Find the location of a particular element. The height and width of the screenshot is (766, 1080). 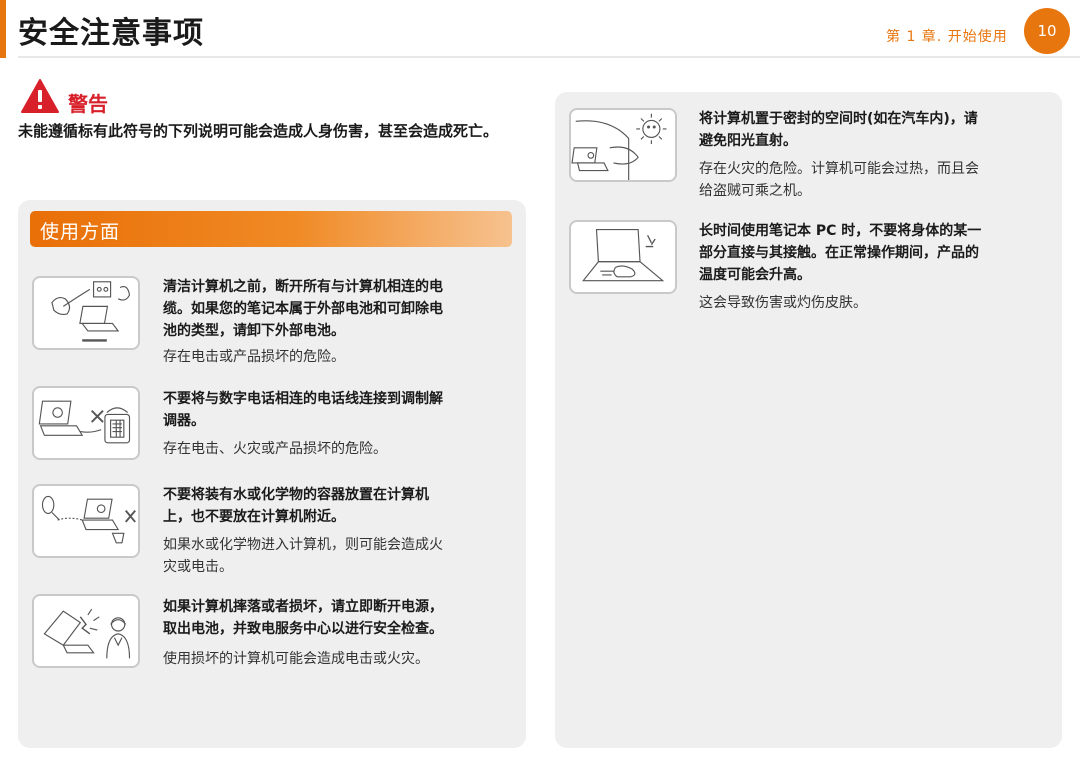

item-heading: 不要将与数字电话相连的电话线连接到调制解 调器。 is located at coordinates (303, 410).